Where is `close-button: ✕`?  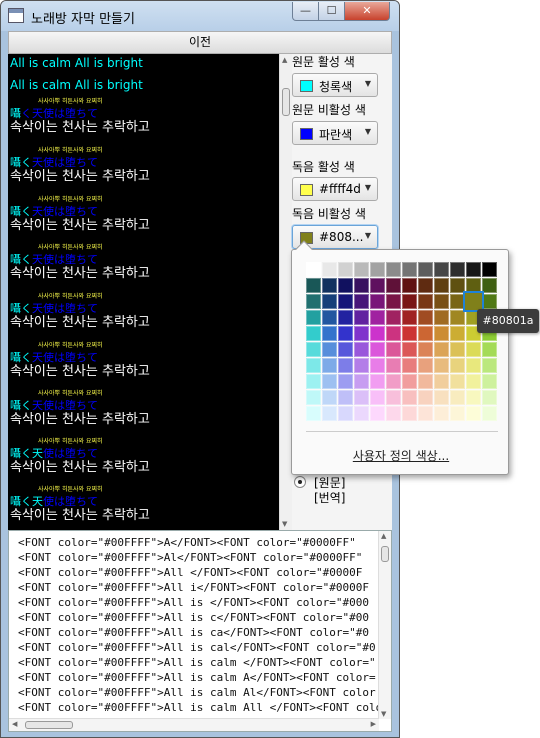
close-button: ✕ is located at coordinates (367, 11).